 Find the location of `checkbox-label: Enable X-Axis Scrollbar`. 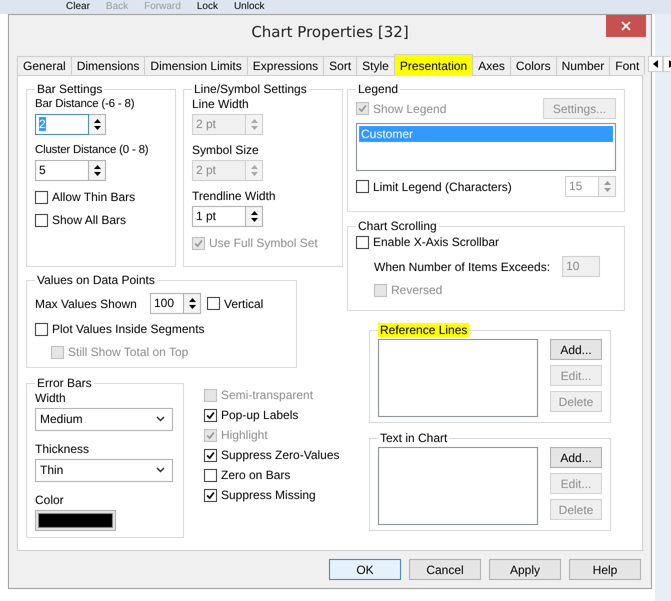

checkbox-label: Enable X-Axis Scrollbar is located at coordinates (436, 242).